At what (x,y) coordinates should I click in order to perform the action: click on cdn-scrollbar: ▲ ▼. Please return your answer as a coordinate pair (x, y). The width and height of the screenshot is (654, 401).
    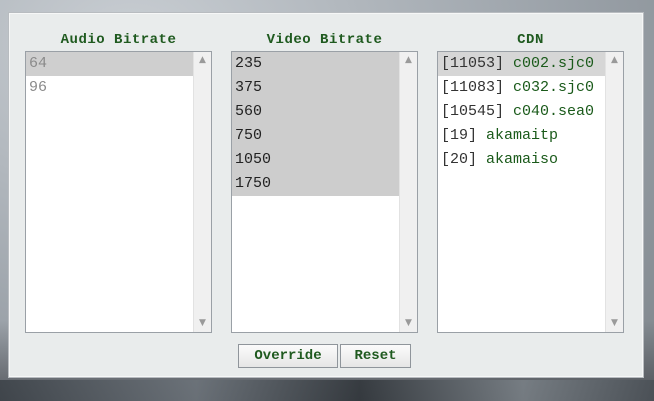
    Looking at the image, I should click on (614, 192).